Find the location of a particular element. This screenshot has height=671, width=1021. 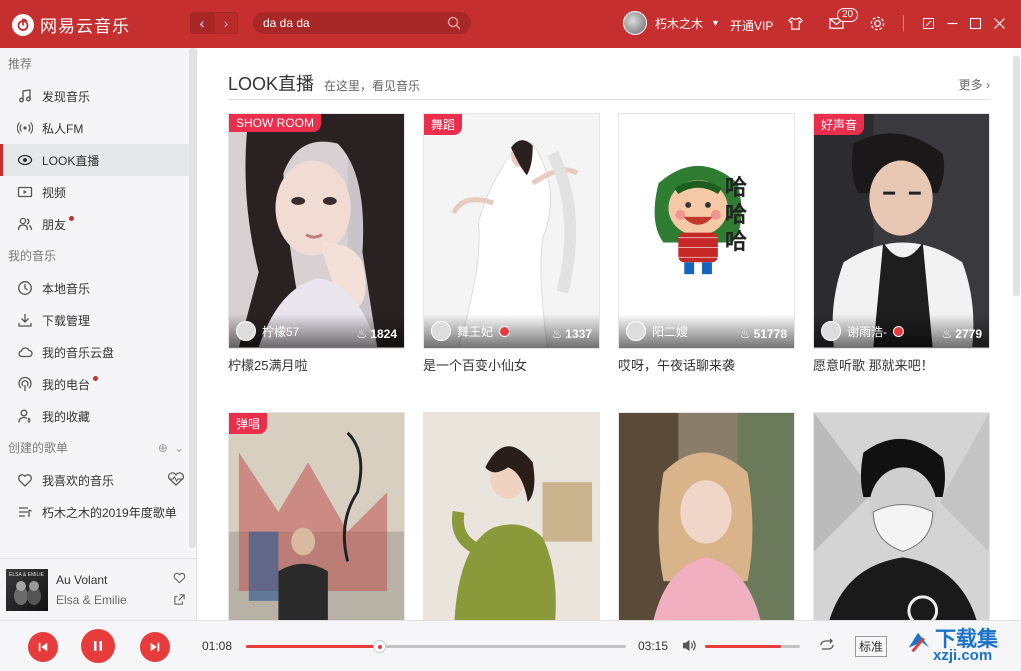

chevron-left-icon: ‹ is located at coordinates (202, 23).